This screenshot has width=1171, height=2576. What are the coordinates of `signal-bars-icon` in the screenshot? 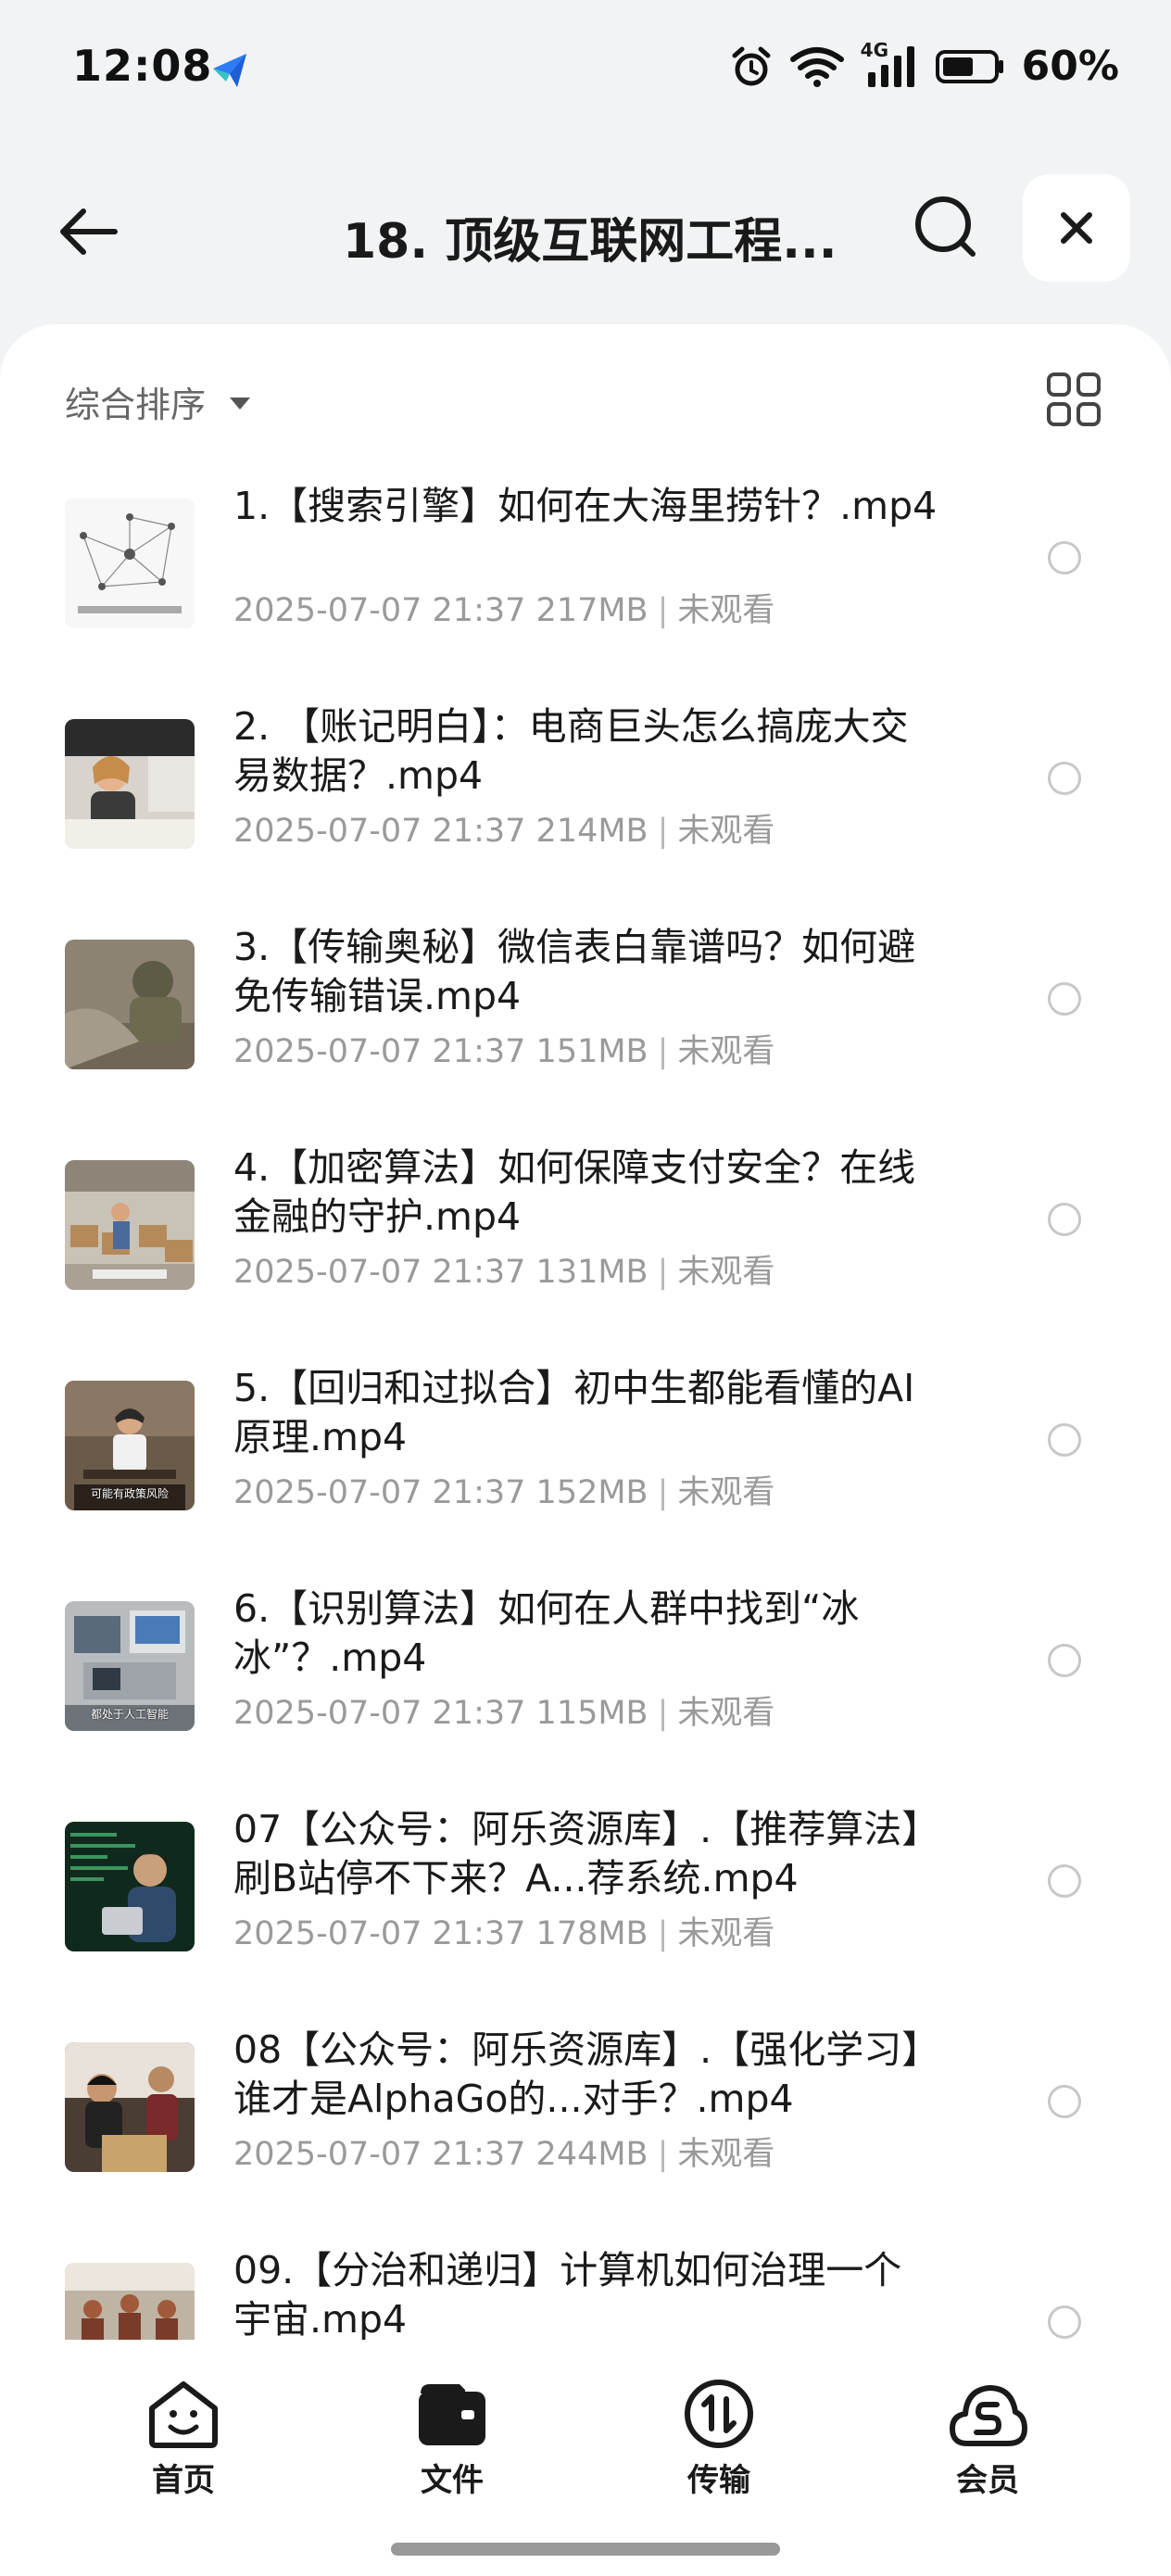 It's located at (891, 66).